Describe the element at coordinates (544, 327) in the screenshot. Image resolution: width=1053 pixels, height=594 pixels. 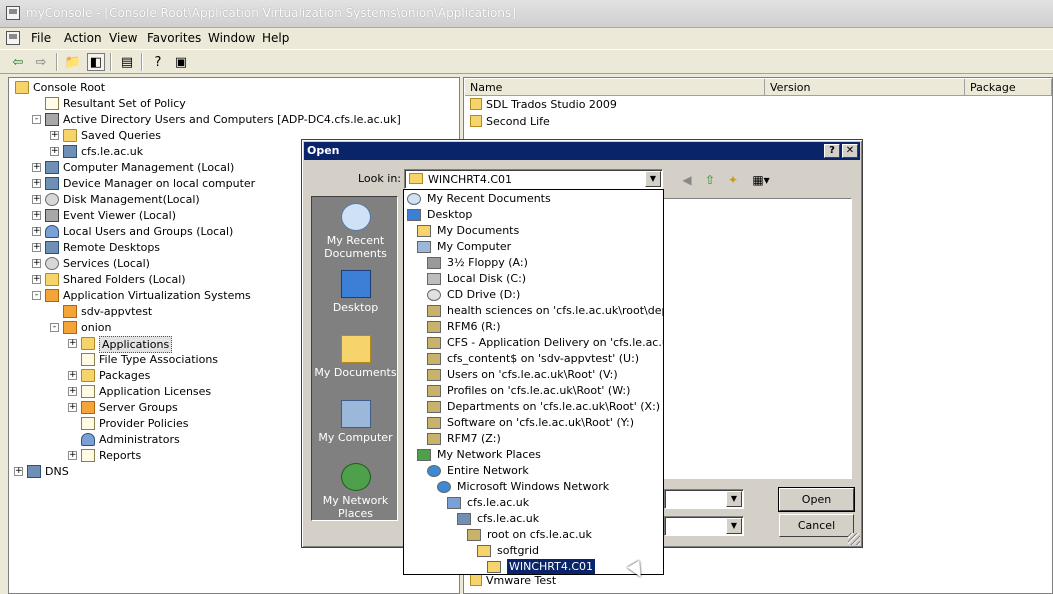
I see `dropdown-item: RFM6 (R:)` at that location.